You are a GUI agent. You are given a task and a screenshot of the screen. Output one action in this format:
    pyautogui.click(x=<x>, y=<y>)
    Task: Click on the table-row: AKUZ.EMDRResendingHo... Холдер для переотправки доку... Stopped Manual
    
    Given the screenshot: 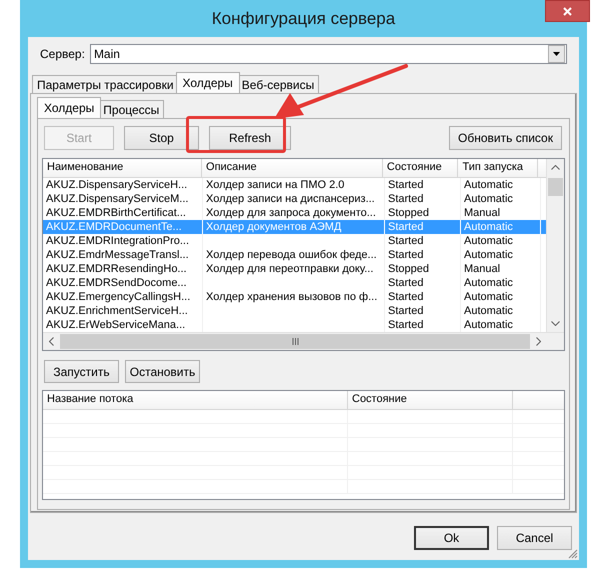 What is the action you would take?
    pyautogui.click(x=294, y=269)
    